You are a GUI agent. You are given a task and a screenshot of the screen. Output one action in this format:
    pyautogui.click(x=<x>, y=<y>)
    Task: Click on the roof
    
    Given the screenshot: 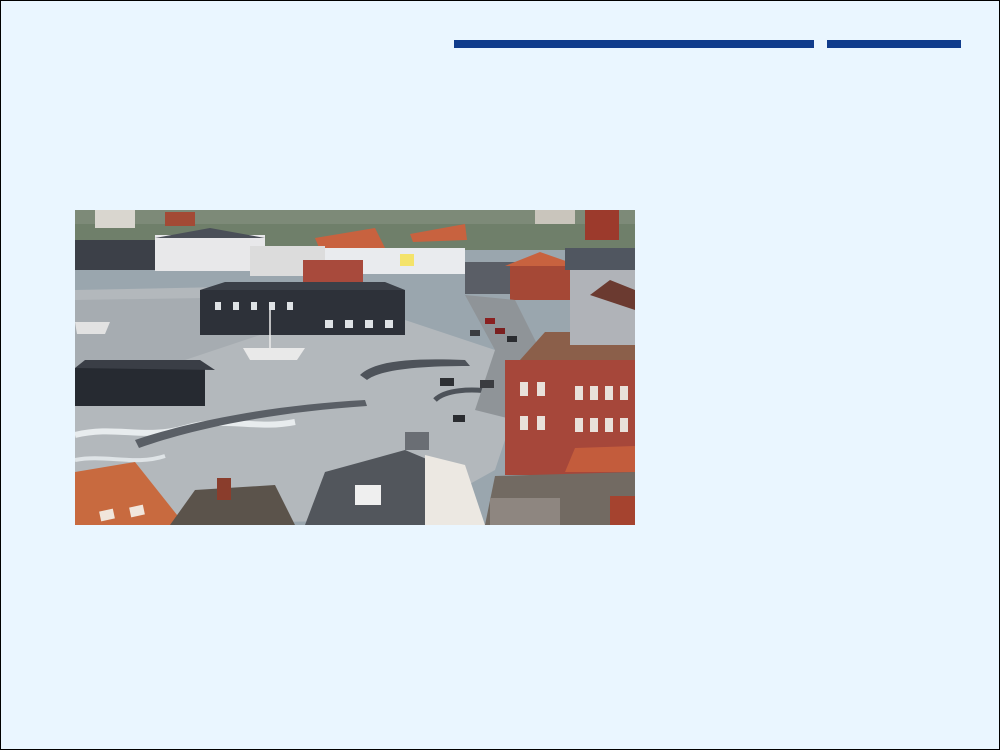 What is the action you would take?
    pyautogui.click(x=302, y=286)
    